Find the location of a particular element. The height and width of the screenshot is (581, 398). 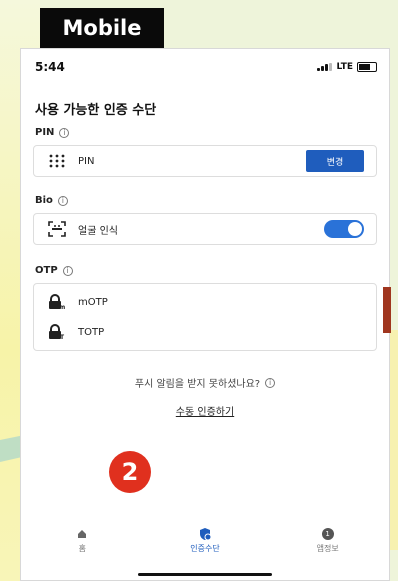

network-label: LTE is located at coordinates (344, 67).